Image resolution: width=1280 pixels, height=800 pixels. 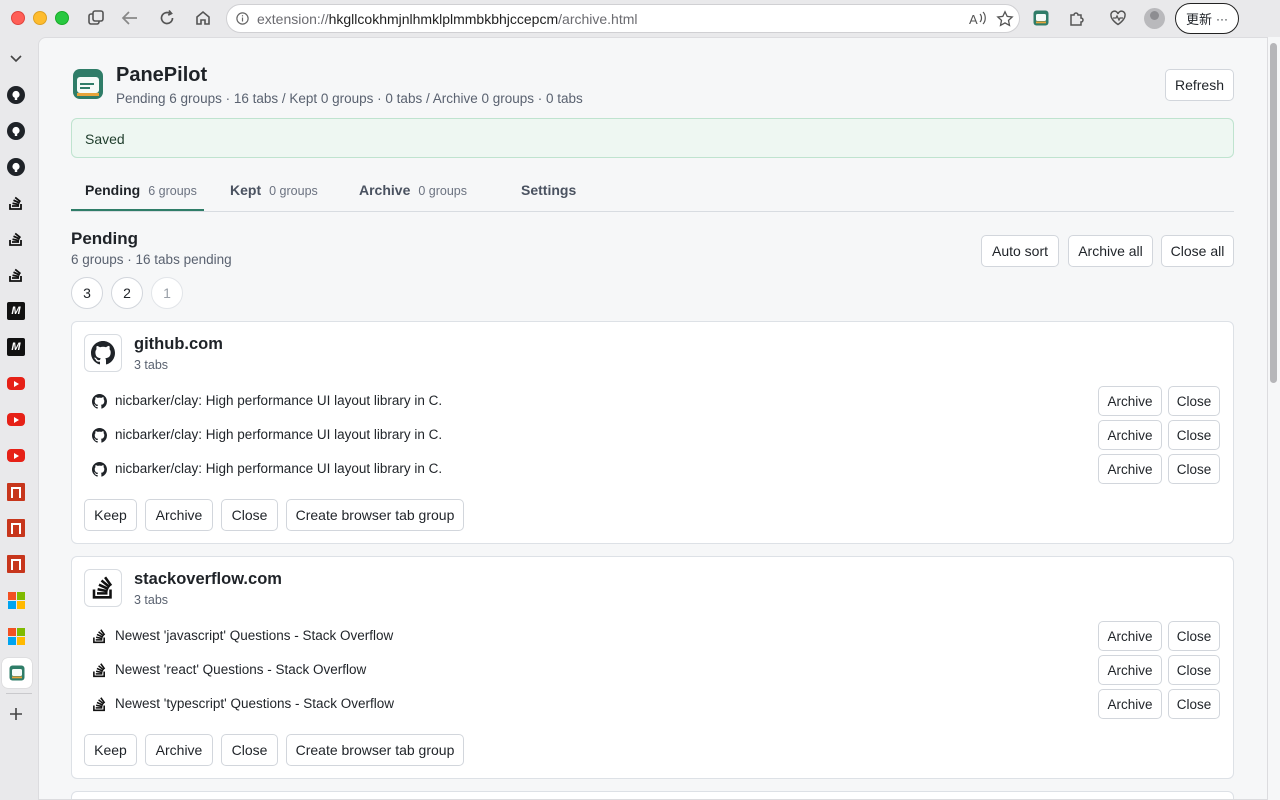 I want to click on home-icon, so click(x=203, y=18).